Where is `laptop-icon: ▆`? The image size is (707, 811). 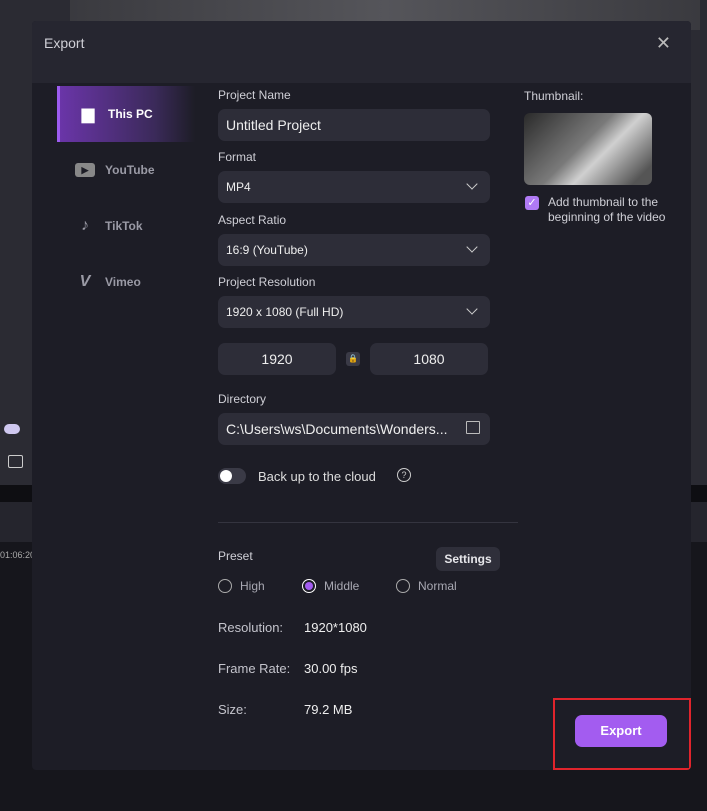
laptop-icon: ▆ is located at coordinates (88, 114).